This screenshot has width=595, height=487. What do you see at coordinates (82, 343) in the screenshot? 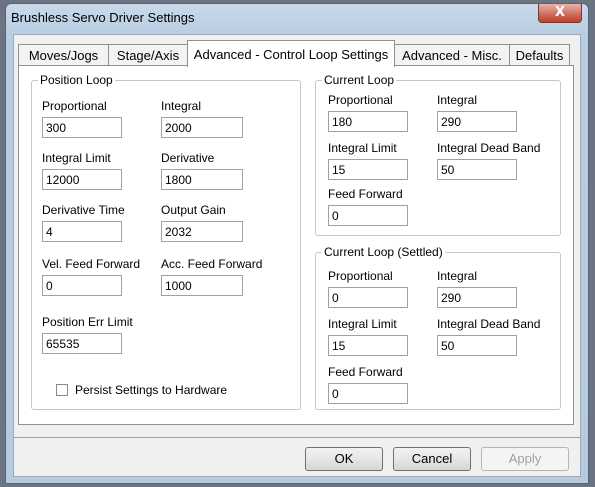
I see `position-err-limit-input: 65535` at bounding box center [82, 343].